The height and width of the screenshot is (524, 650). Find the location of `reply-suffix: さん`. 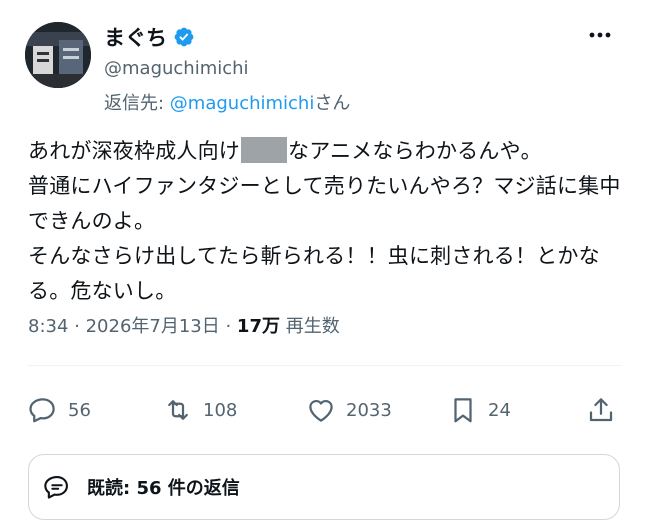

reply-suffix: さん is located at coordinates (332, 103).